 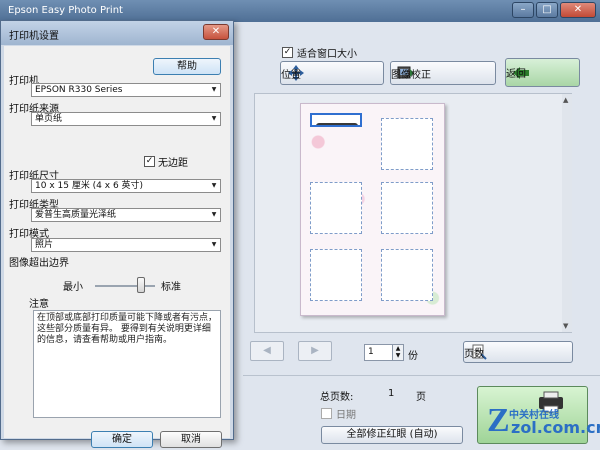 I want to click on printer-value: EPSON R330 Series, so click(x=79, y=90).